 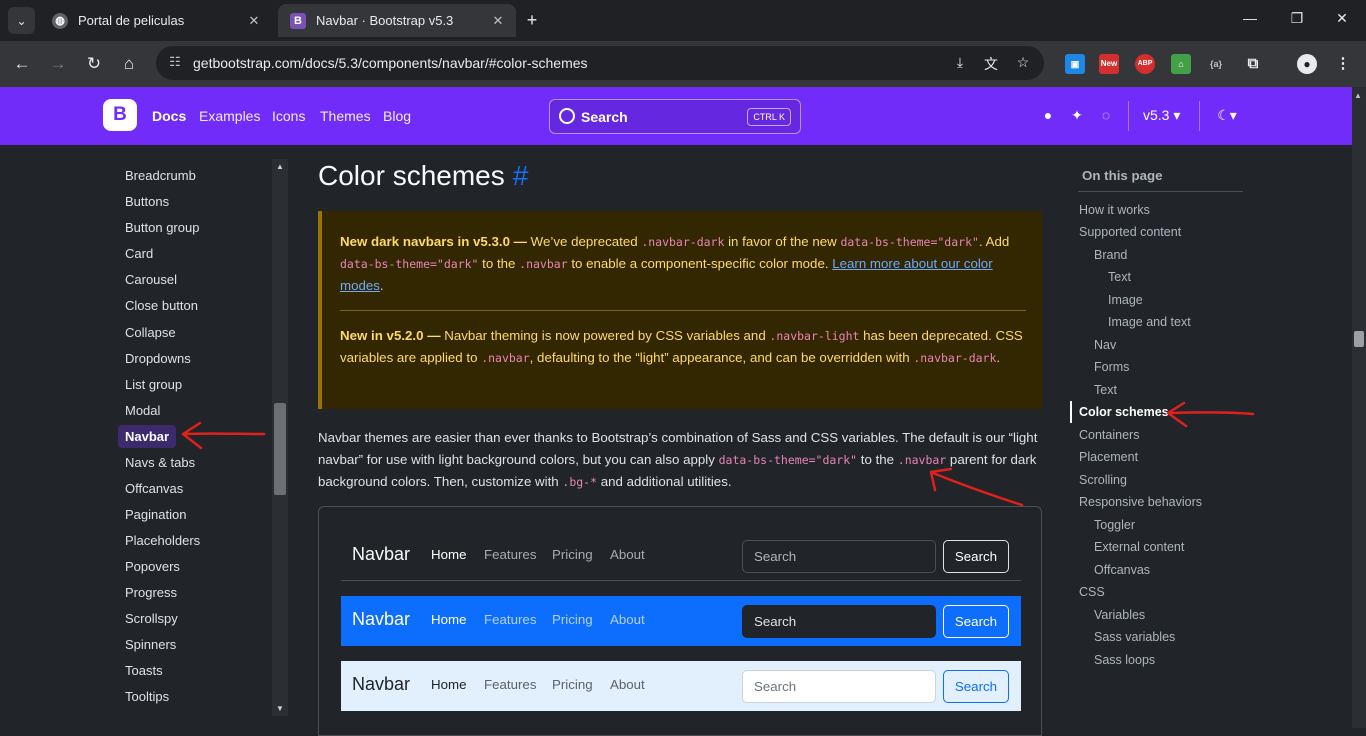 What do you see at coordinates (1048, 115) in the screenshot?
I see `github-icon: ●` at bounding box center [1048, 115].